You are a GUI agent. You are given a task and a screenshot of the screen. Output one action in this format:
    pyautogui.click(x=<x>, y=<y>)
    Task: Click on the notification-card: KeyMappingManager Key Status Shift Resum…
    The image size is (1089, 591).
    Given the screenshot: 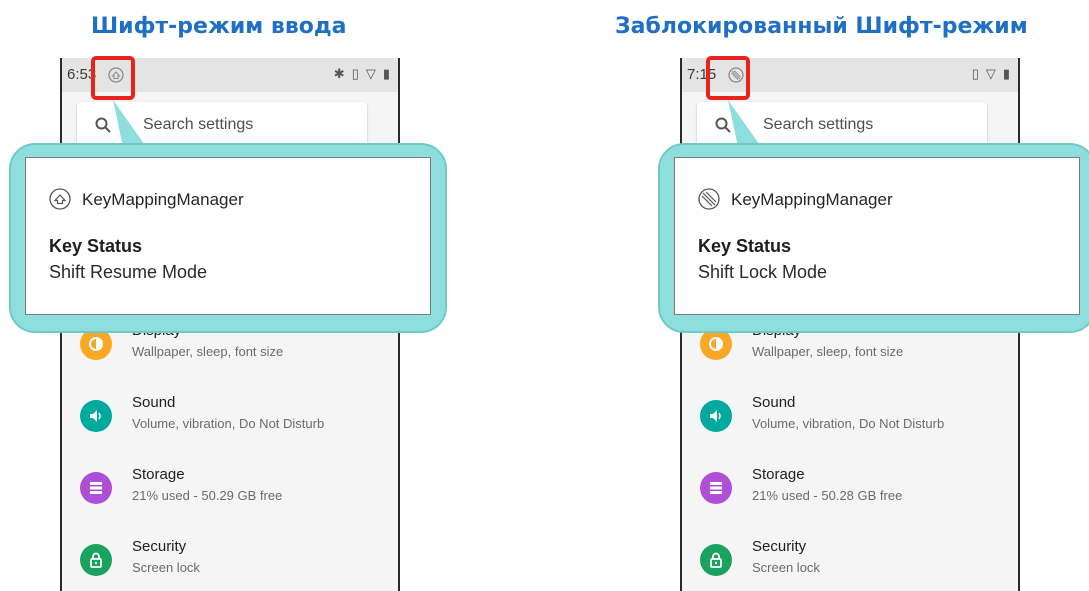 What is the action you would take?
    pyautogui.click(x=228, y=236)
    